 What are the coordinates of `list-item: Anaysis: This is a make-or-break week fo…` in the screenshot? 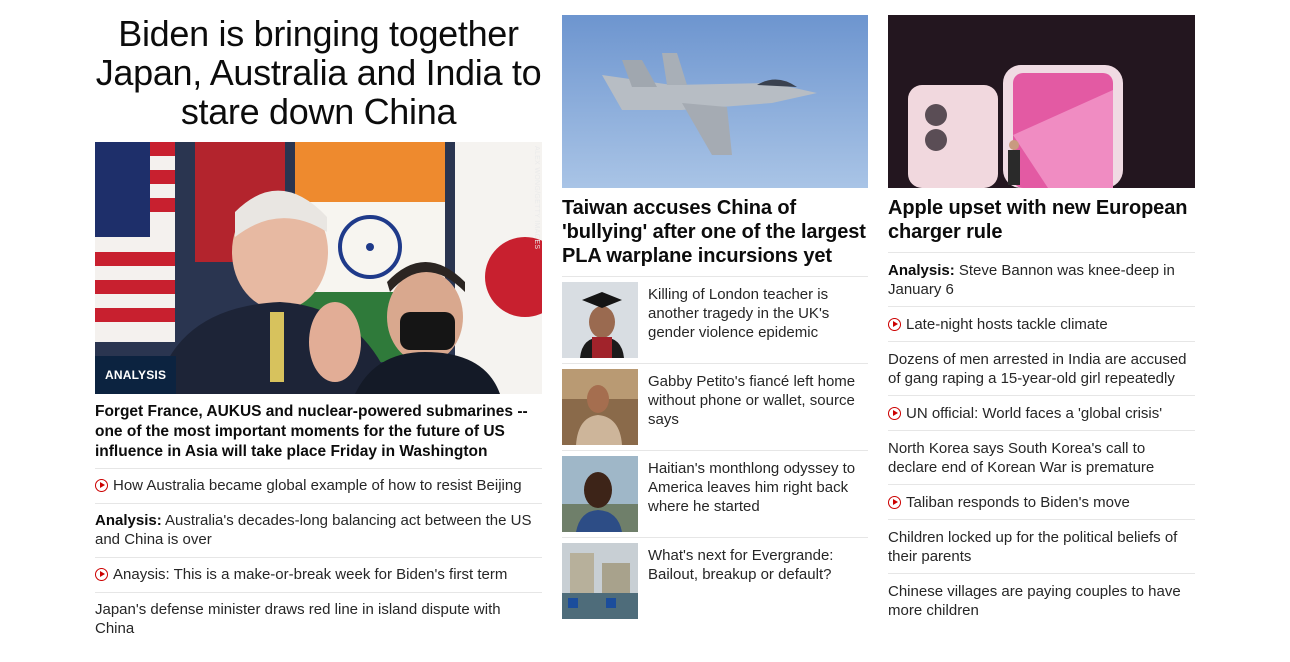 It's located at (318, 574).